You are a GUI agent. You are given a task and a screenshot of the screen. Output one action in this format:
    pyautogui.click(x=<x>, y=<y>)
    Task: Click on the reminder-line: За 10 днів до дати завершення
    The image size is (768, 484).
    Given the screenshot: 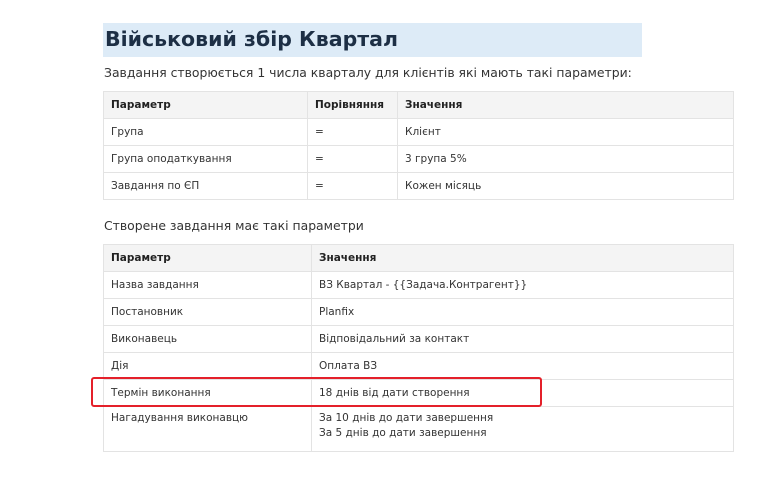 What is the action you would take?
    pyautogui.click(x=406, y=418)
    